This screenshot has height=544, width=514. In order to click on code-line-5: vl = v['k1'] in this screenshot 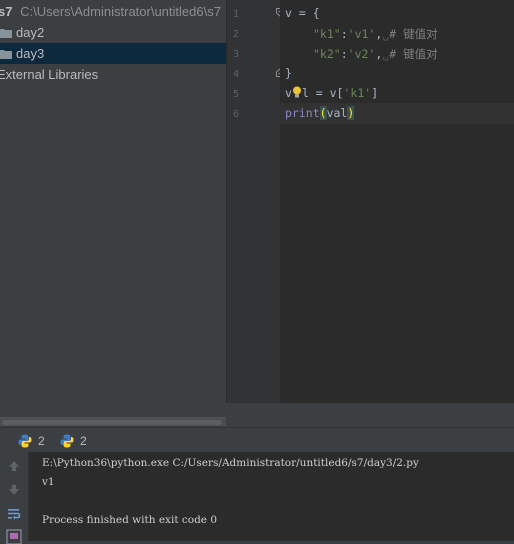, I will do `click(332, 93)`.